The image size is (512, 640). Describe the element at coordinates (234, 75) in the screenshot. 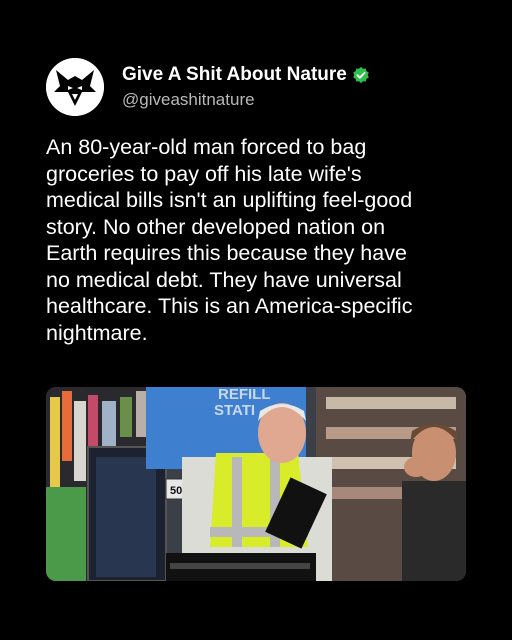

I see `display-name: Give A Shit About Nature` at that location.